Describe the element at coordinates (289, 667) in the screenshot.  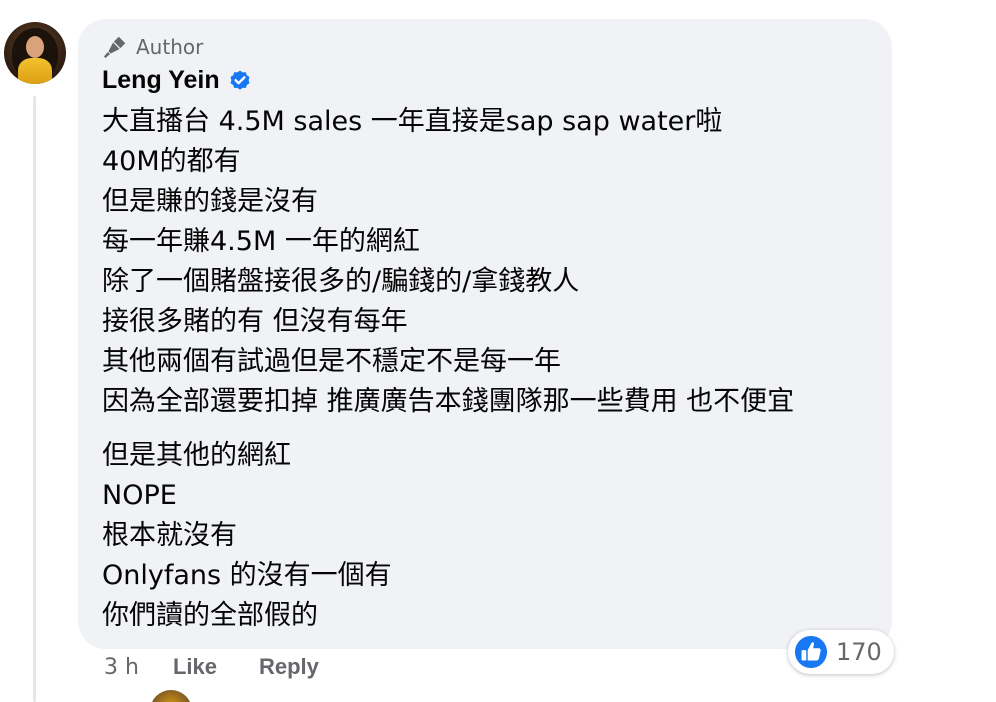
I see `reply-button: Reply` at that location.